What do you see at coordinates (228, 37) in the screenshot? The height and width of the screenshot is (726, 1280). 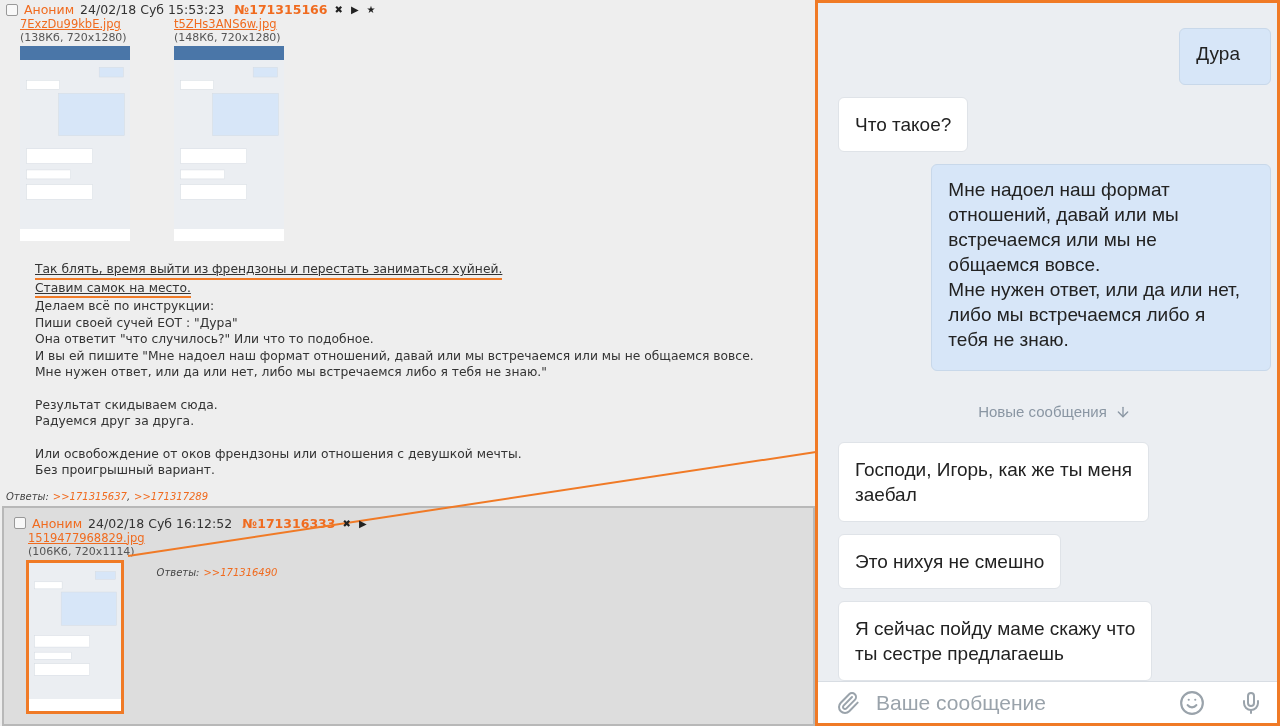 I see `file-info: (148Кб, 720x1280)` at bounding box center [228, 37].